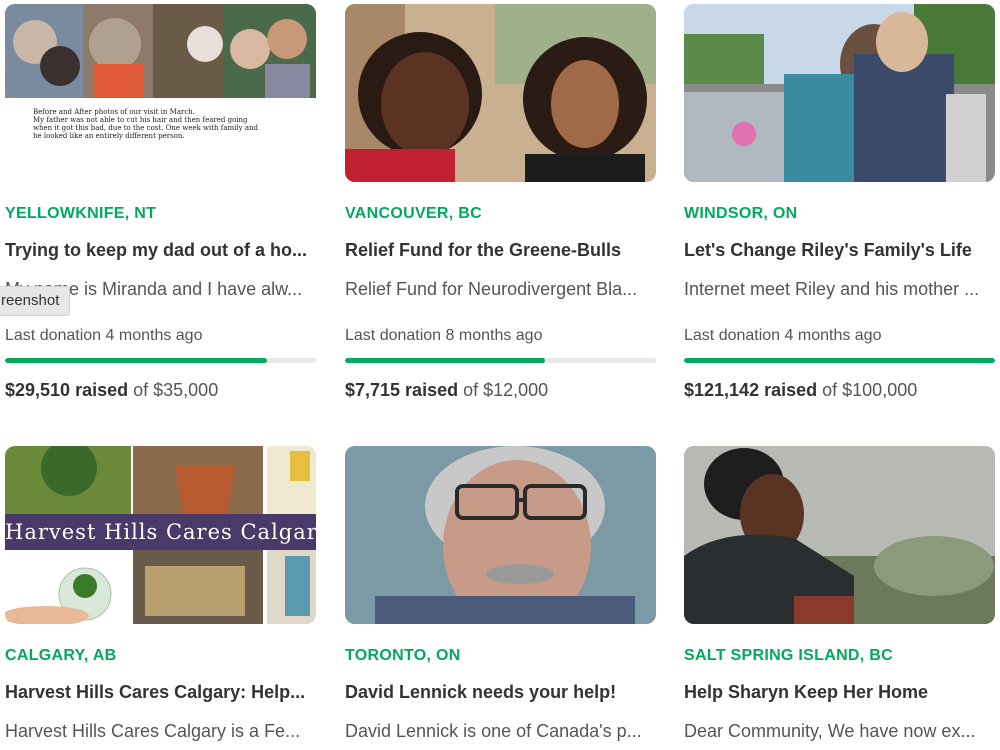  What do you see at coordinates (444, 335) in the screenshot?
I see `last-donation: Last donation 8 months ago` at bounding box center [444, 335].